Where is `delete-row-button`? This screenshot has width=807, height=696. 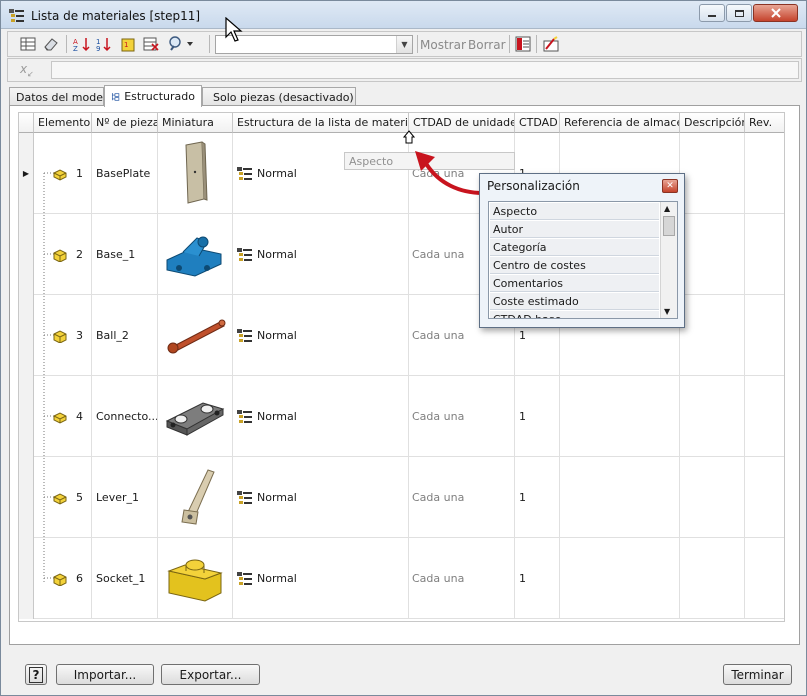 delete-row-button is located at coordinates (151, 44).